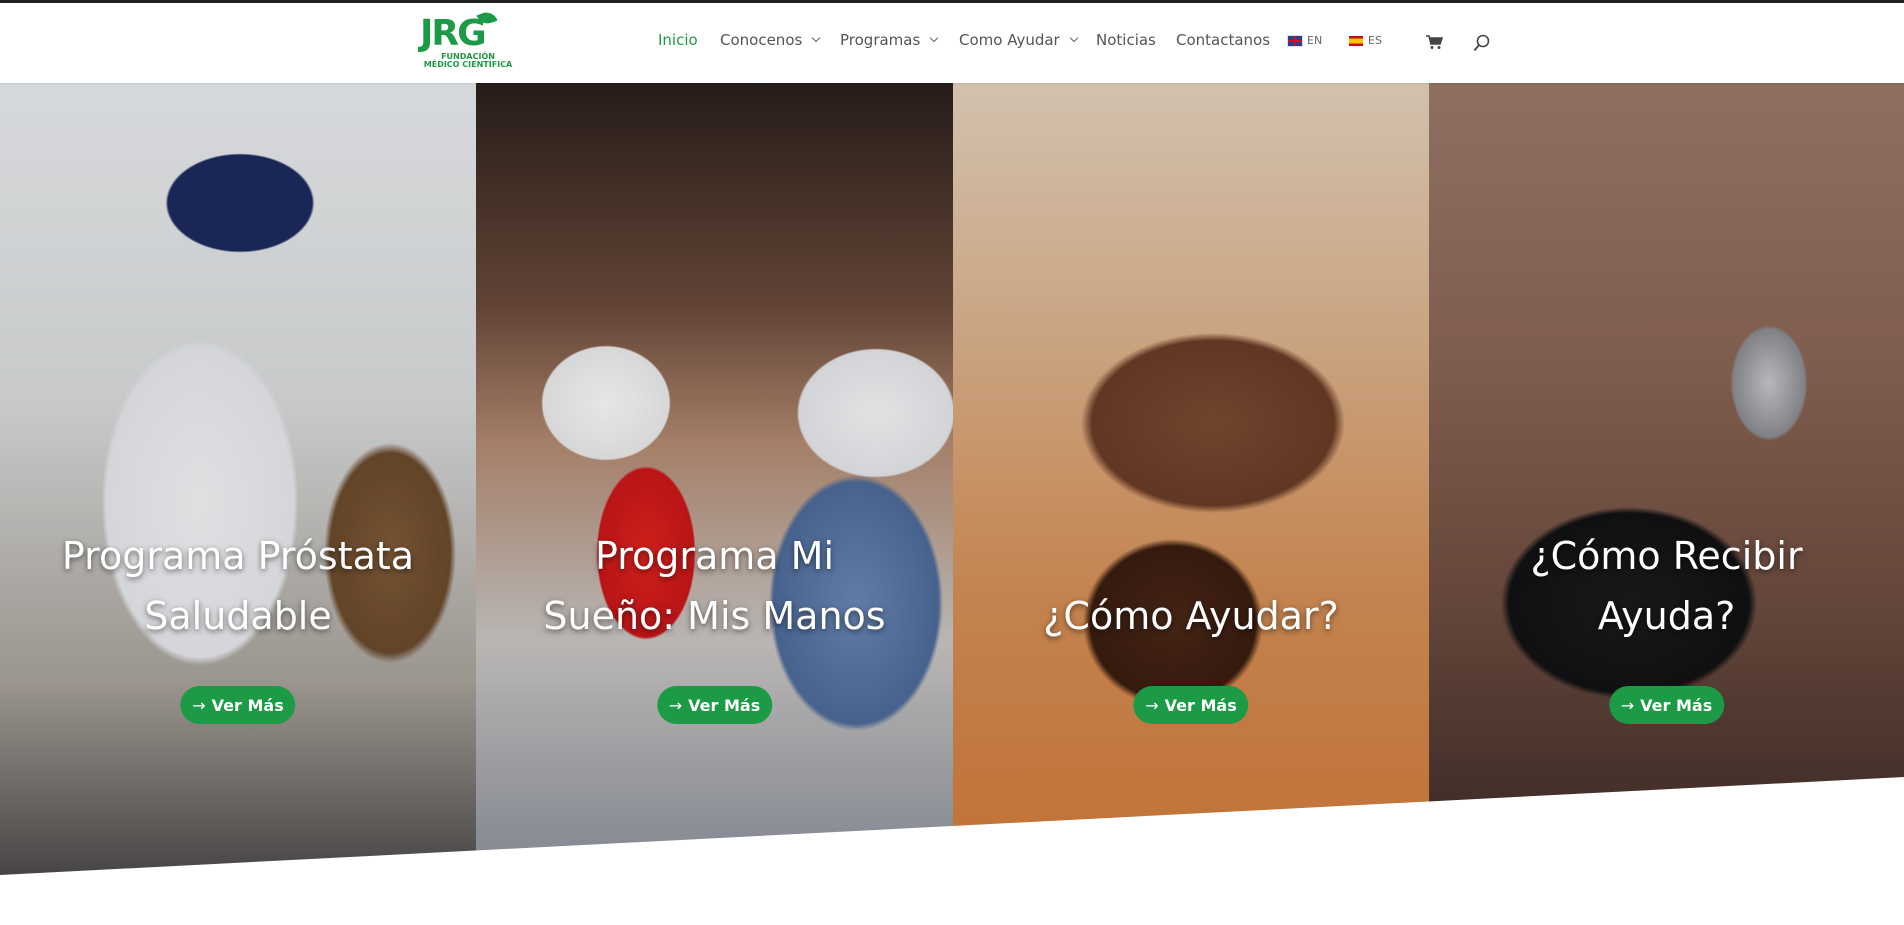  Describe the element at coordinates (1305, 40) in the screenshot. I see `language-en: EN` at that location.